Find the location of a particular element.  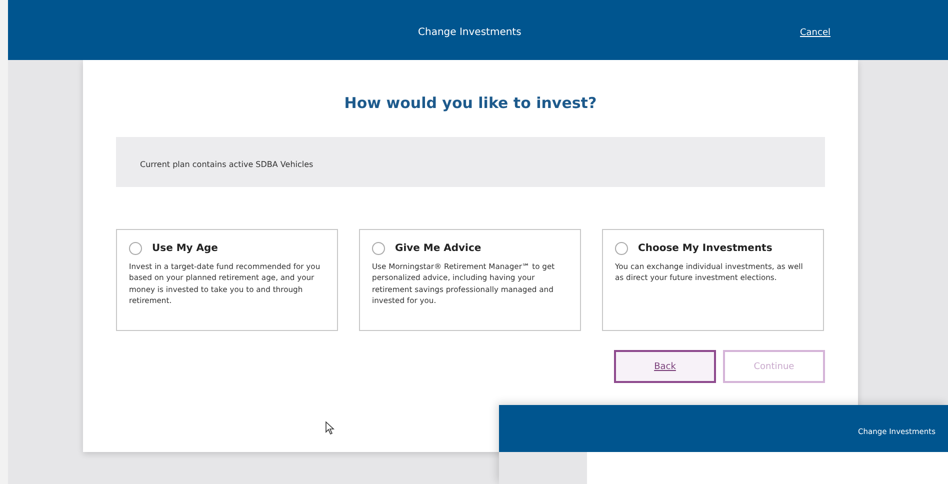

back-button: Back is located at coordinates (665, 366).